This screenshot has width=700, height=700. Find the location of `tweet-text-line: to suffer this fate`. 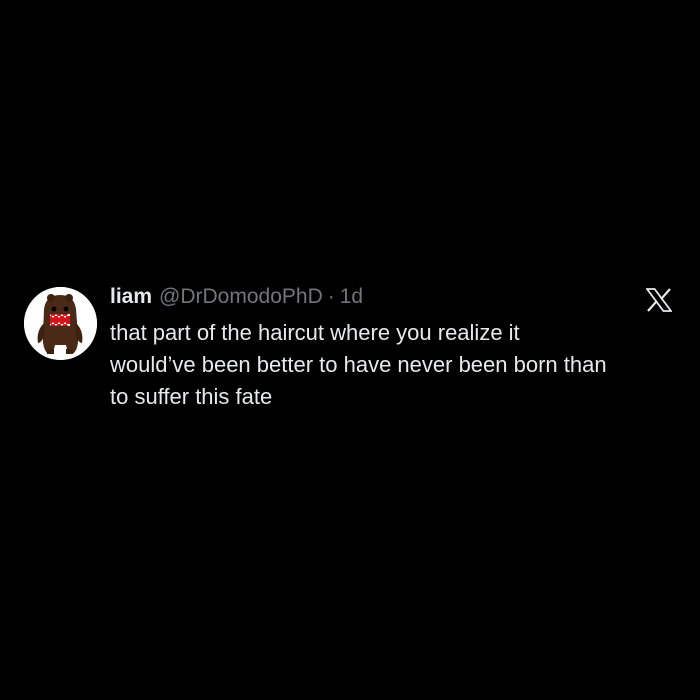

tweet-text-line: to suffer this fate is located at coordinates (191, 396).